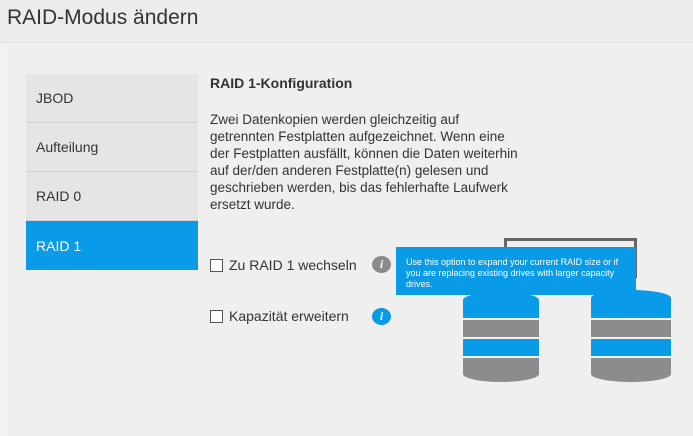 The width and height of the screenshot is (693, 436). What do you see at coordinates (103, 17) in the screenshot?
I see `page-title: RAID-Modus ändern` at bounding box center [103, 17].